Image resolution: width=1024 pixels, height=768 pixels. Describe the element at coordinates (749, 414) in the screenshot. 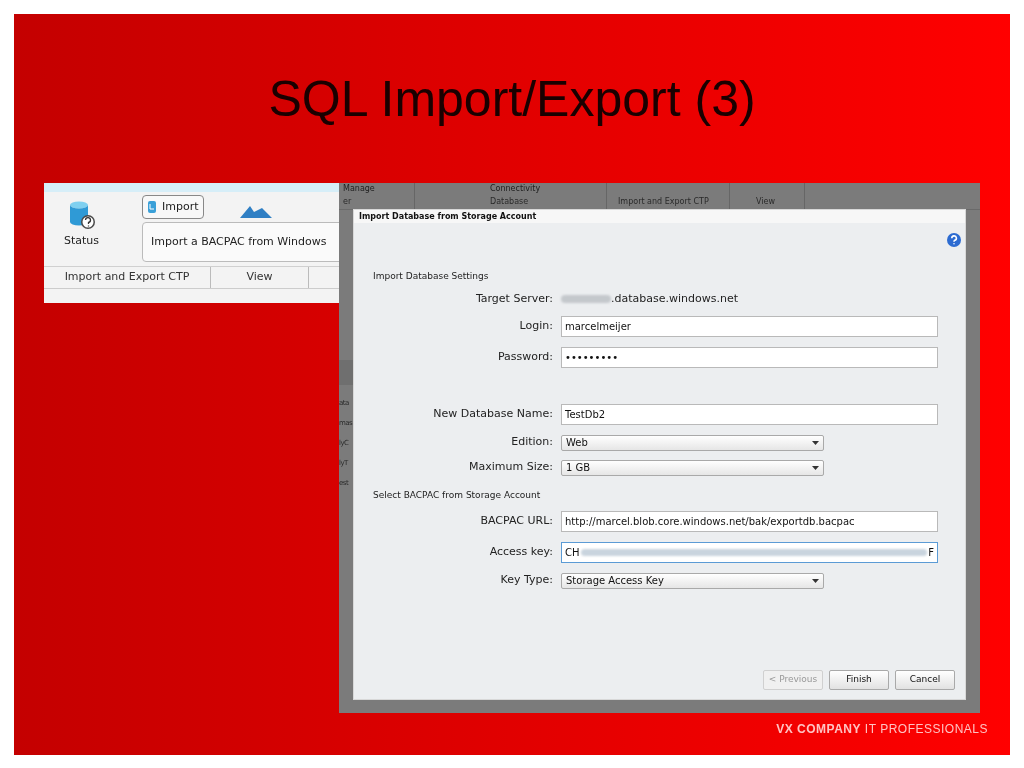

I see `input-field: TestDb2` at that location.